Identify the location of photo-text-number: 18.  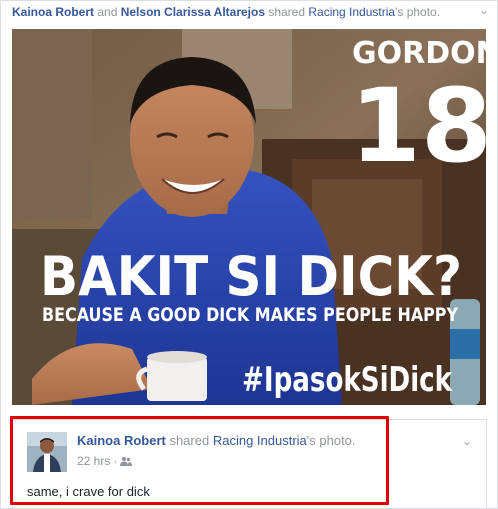
(418, 126).